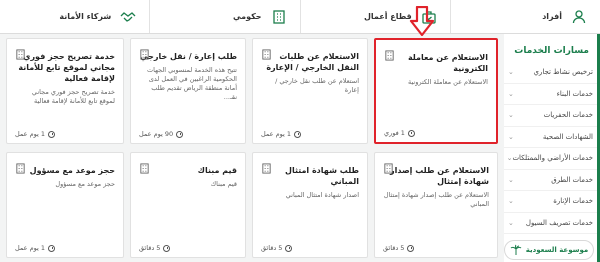  What do you see at coordinates (422, 21) in the screenshot?
I see `arrow-down-icon` at bounding box center [422, 21].